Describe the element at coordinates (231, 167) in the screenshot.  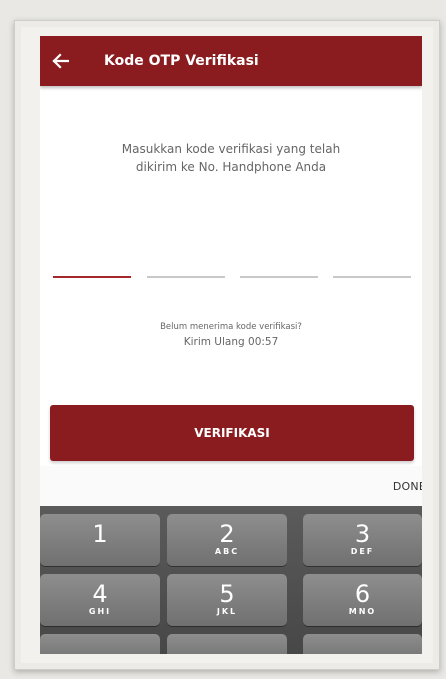
I see `instruction-line-2: dikirim ke No. Handphone Anda` at that location.